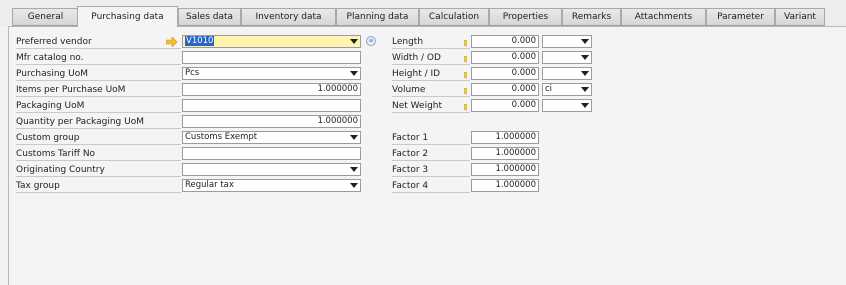 This screenshot has width=846, height=285. I want to click on volume-unit-value: ci, so click(549, 89).